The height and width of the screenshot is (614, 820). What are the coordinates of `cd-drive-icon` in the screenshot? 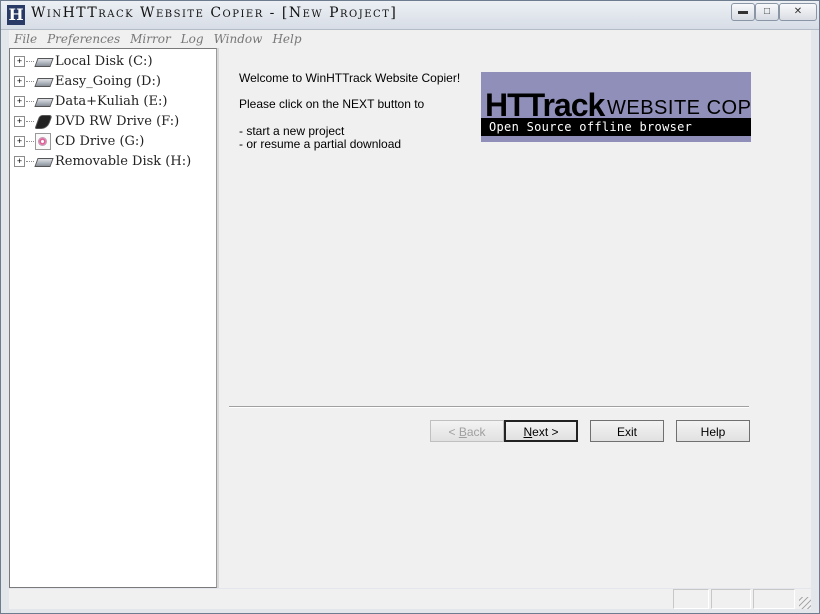 It's located at (43, 141).